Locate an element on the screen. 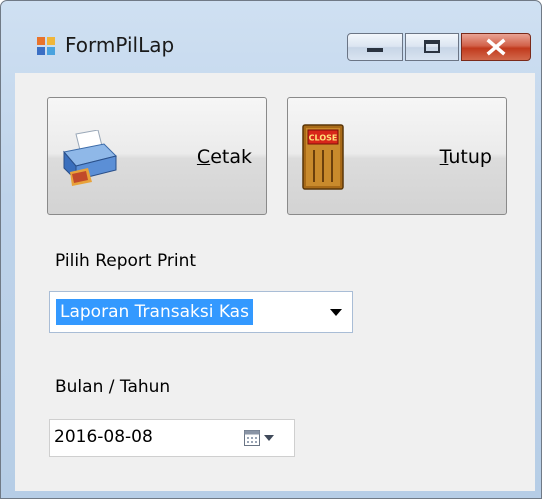 This screenshot has width=546, height=501. close-icon is located at coordinates (496, 47).